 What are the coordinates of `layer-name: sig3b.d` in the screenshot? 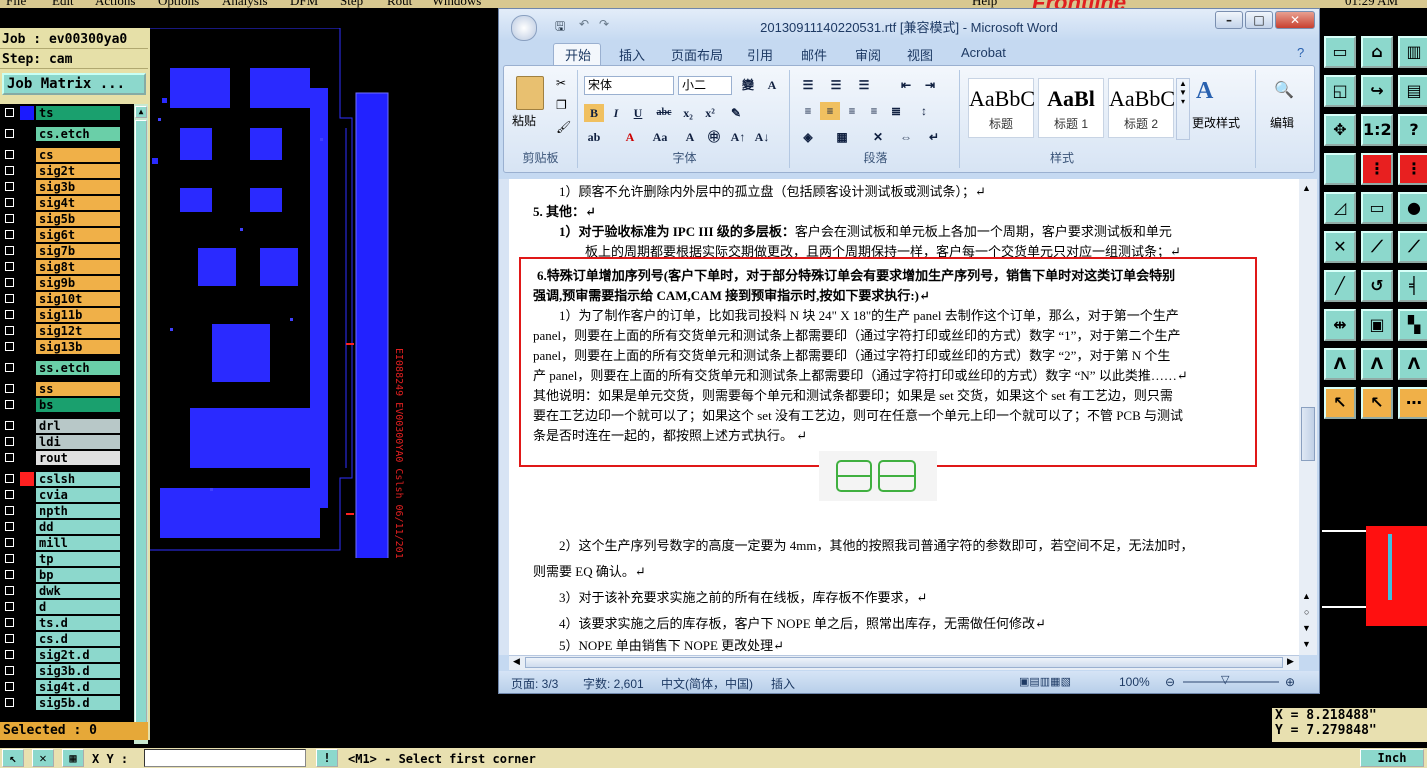 It's located at (78, 671).